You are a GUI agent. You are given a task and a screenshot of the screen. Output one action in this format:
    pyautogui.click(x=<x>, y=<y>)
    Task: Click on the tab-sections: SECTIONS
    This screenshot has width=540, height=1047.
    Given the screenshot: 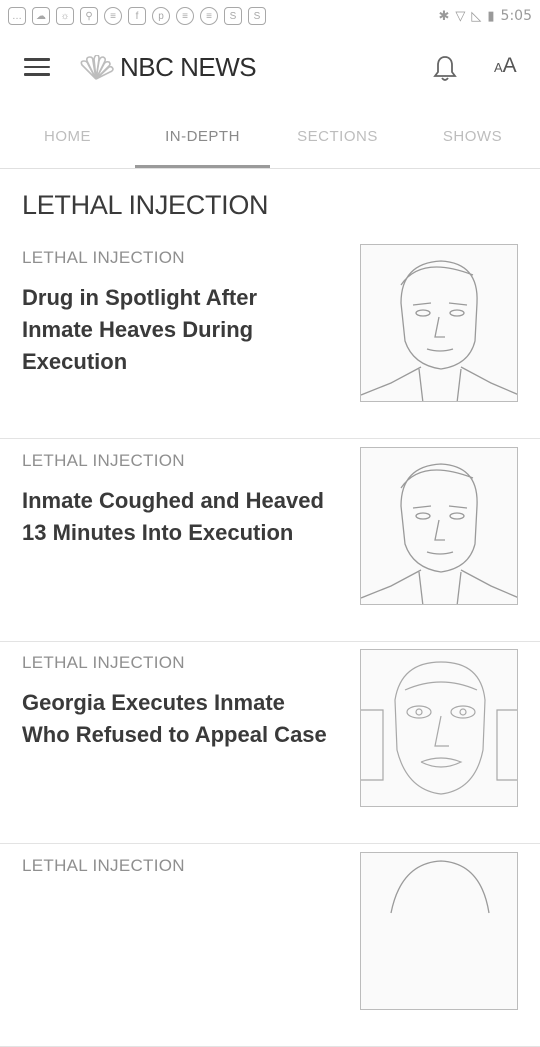 What is the action you would take?
    pyautogui.click(x=337, y=136)
    